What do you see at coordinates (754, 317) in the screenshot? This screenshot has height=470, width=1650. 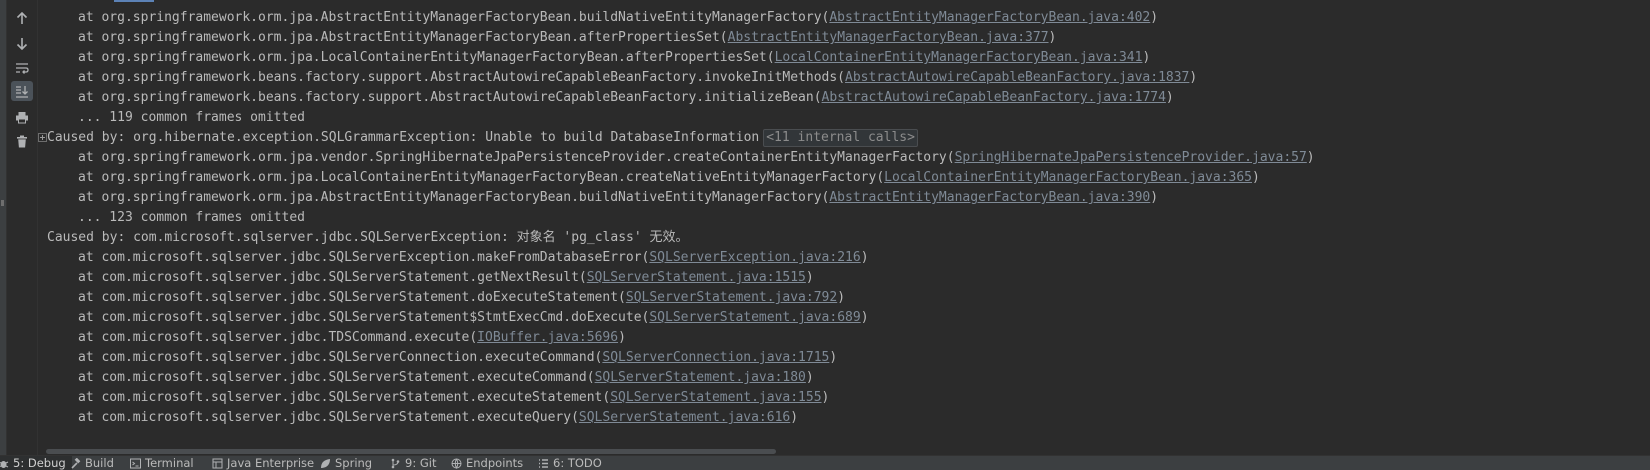 I see `source-file-link: SQLServerStatement.java:689` at bounding box center [754, 317].